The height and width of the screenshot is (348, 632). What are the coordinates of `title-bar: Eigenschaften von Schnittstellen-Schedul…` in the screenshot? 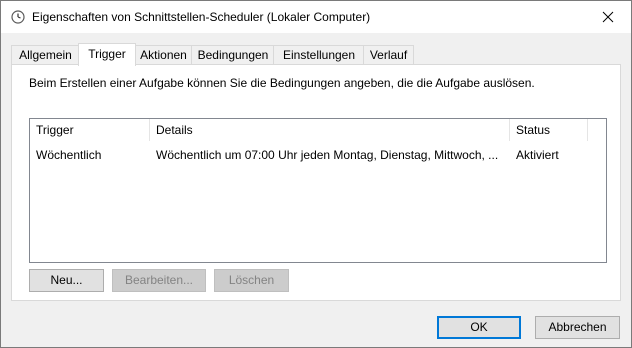 It's located at (316, 17).